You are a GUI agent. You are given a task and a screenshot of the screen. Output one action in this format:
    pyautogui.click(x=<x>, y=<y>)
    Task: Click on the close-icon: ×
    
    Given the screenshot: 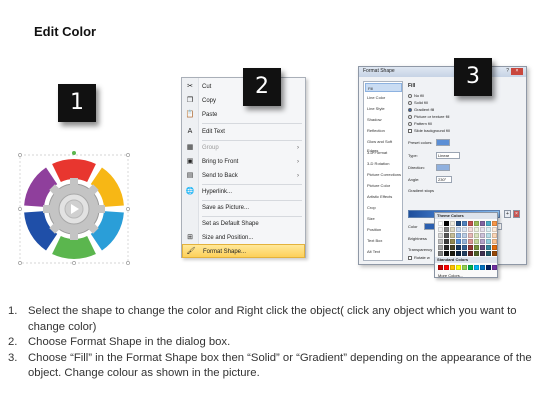 What is the action you would take?
    pyautogui.click(x=517, y=71)
    